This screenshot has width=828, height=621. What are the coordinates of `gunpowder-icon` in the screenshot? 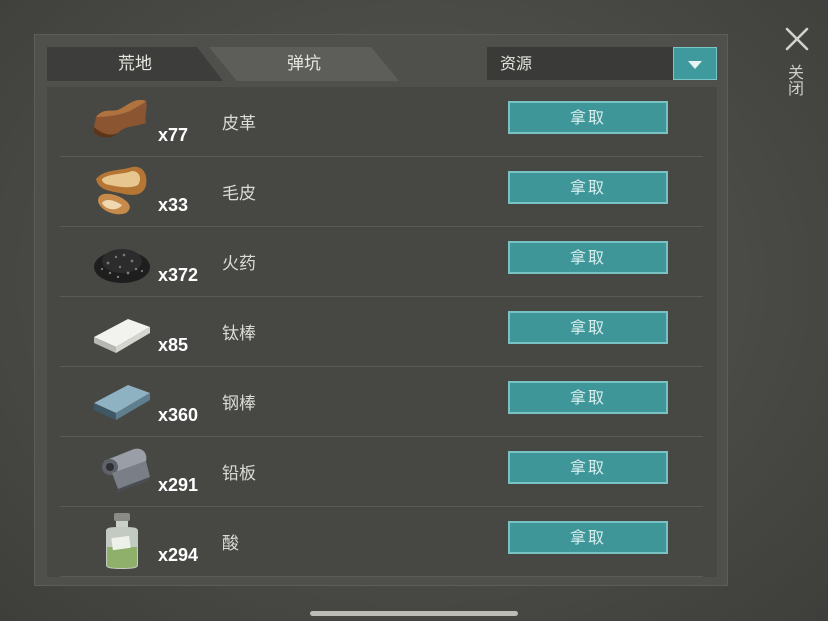 It's located at (122, 266).